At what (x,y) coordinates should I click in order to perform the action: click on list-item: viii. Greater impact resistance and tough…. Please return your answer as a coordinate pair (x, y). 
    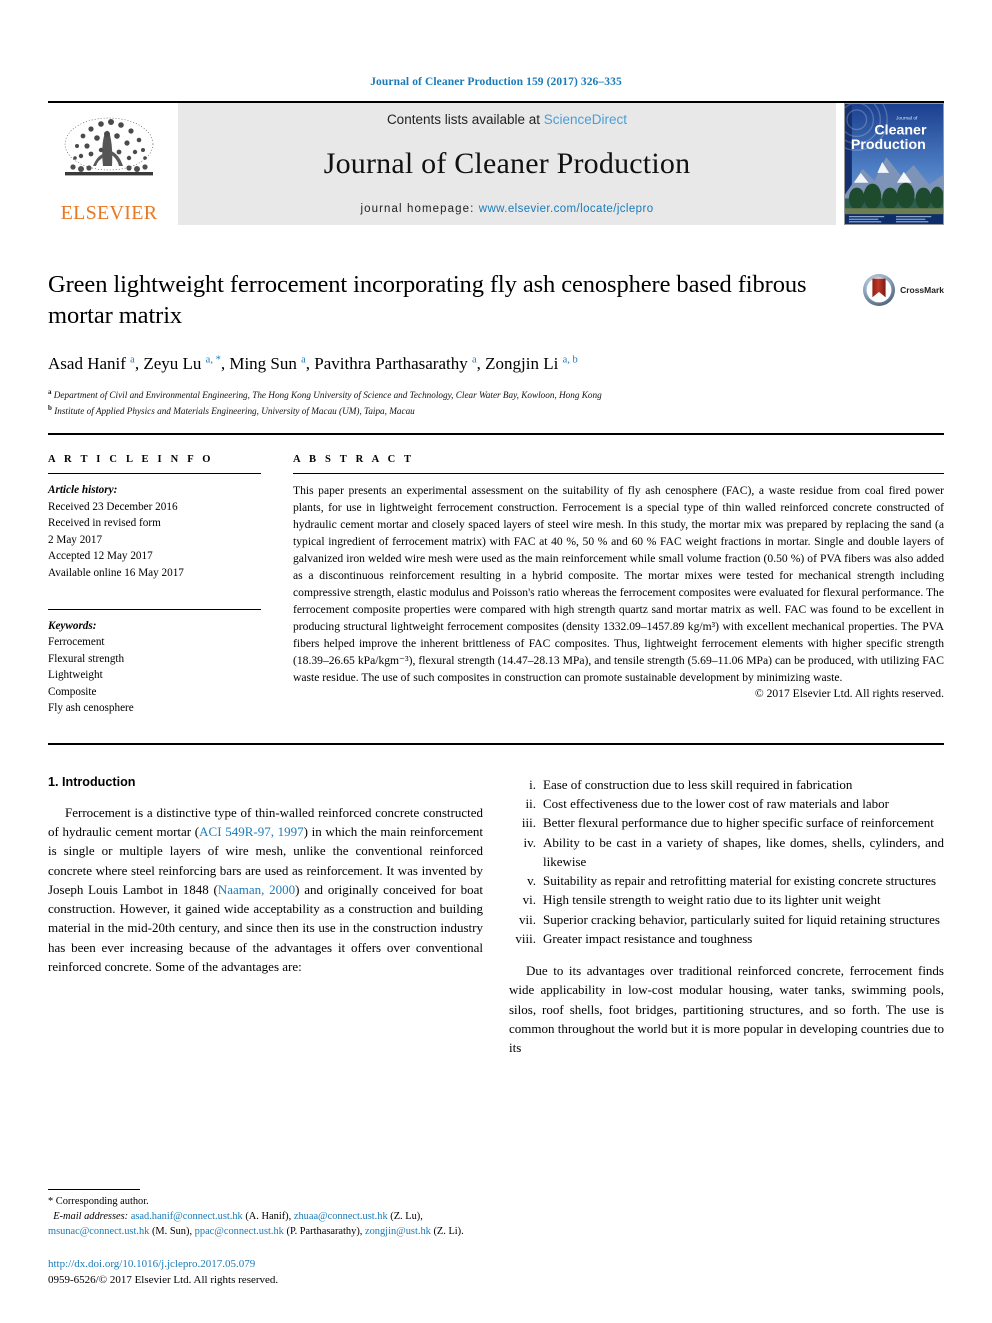
    Looking at the image, I should click on (726, 938).